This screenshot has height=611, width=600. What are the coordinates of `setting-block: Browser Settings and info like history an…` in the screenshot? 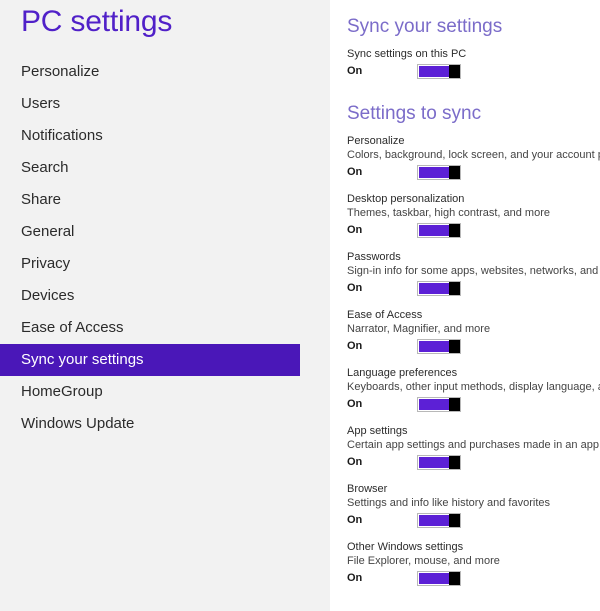 It's located at (472, 505).